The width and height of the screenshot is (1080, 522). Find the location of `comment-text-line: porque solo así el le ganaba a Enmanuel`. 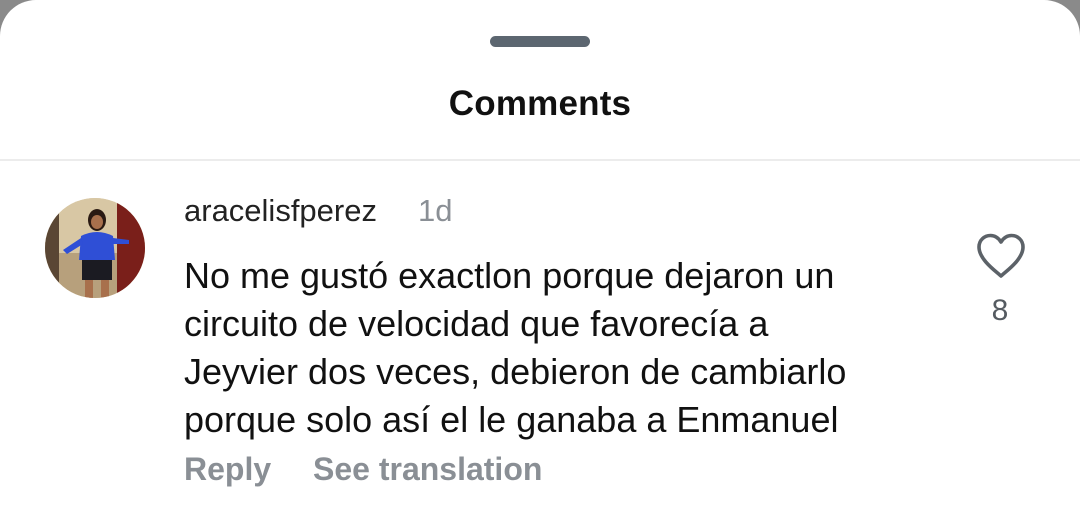

comment-text-line: porque solo así el le ganaba a Enmanuel is located at coordinates (511, 419).